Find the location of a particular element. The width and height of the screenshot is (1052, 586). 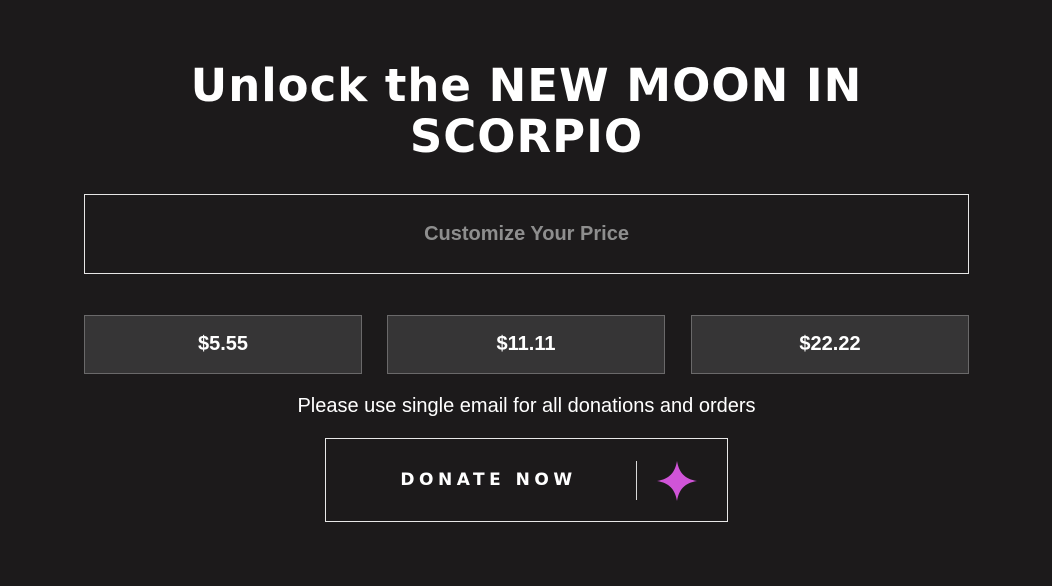

custom-price-field is located at coordinates (526, 234).